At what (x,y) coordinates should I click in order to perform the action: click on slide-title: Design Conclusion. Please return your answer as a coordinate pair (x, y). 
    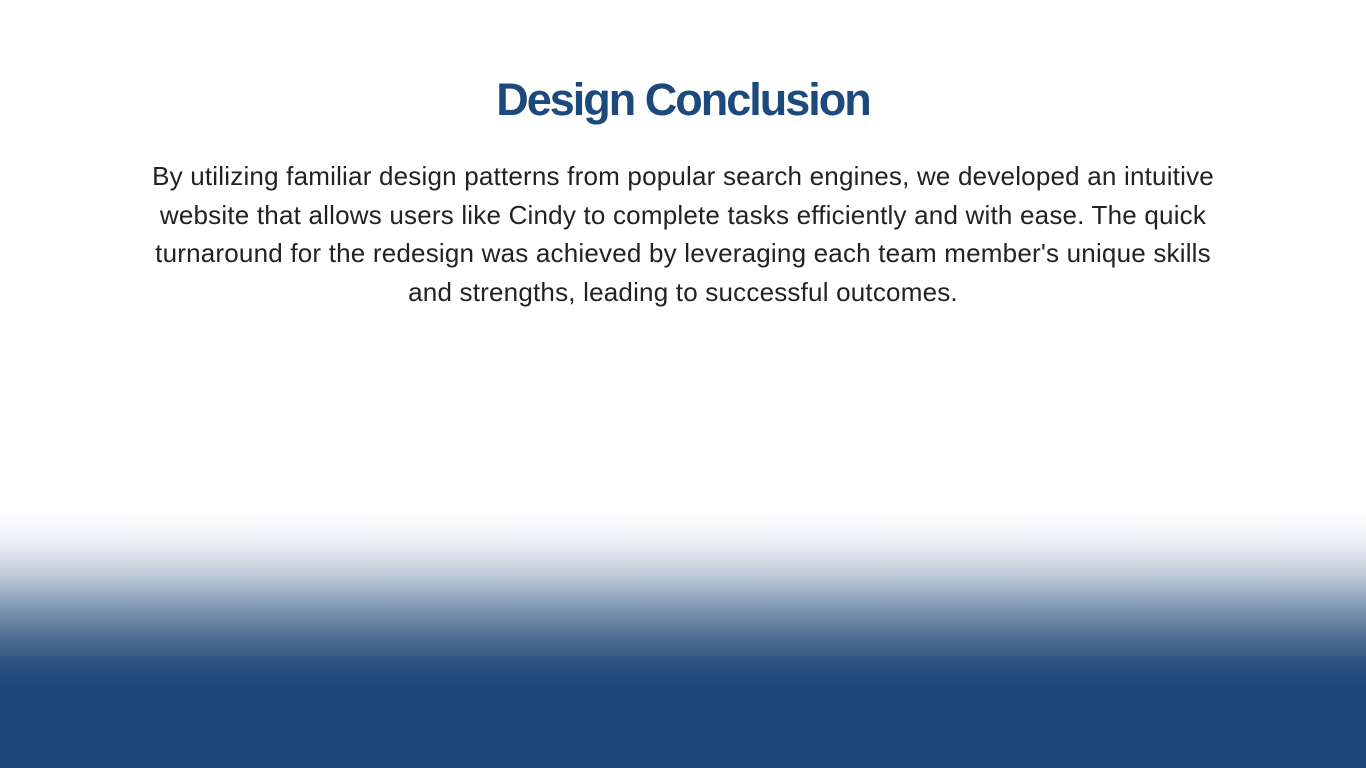
    Looking at the image, I should click on (684, 99).